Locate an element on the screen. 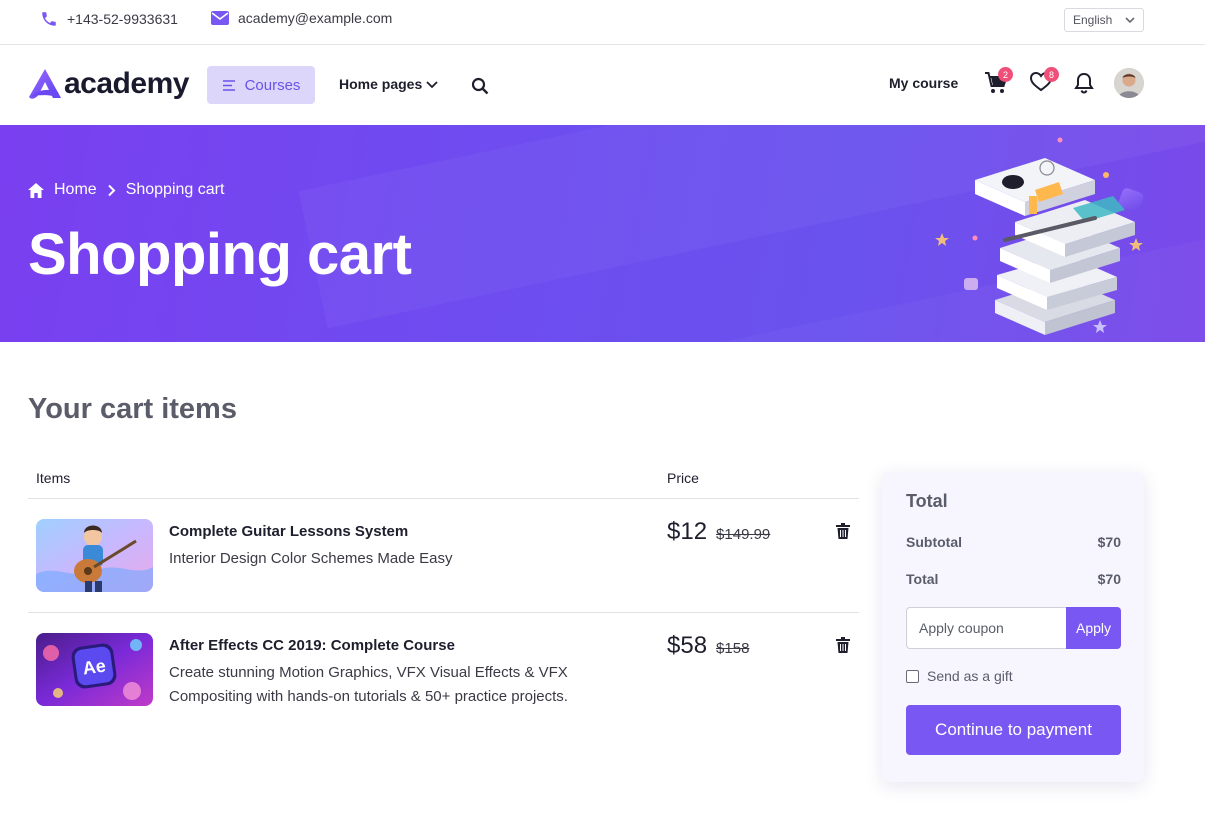  after-effects-course-image: Ae is located at coordinates (94, 669).